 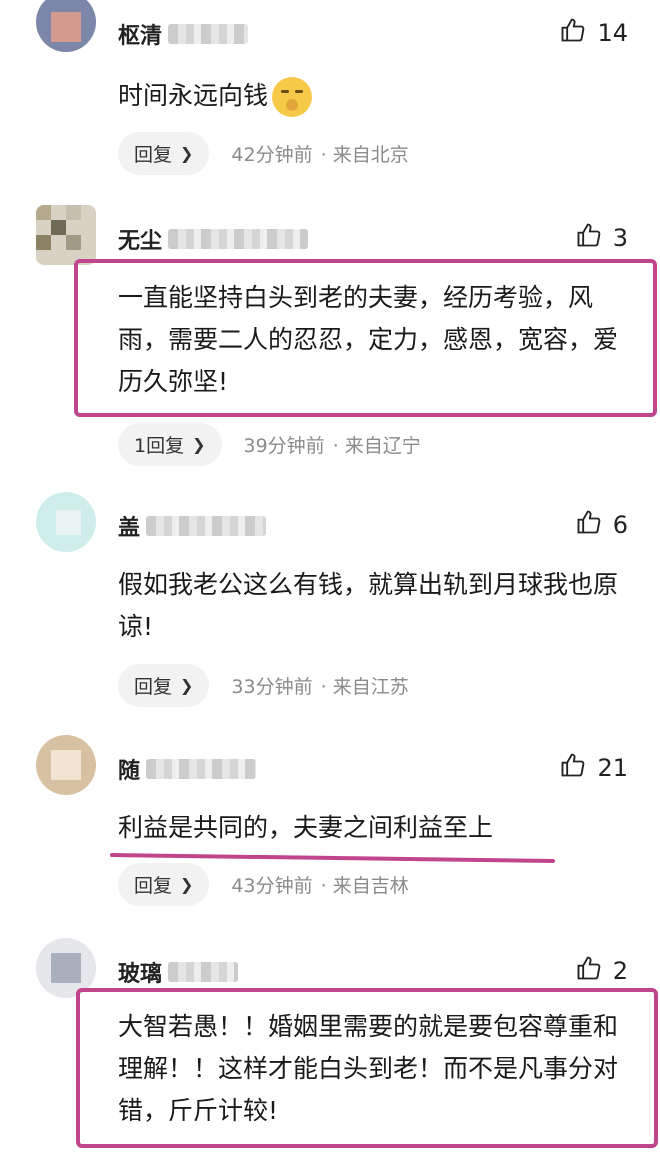 I want to click on timestamp: 42分钟前, so click(x=272, y=155).